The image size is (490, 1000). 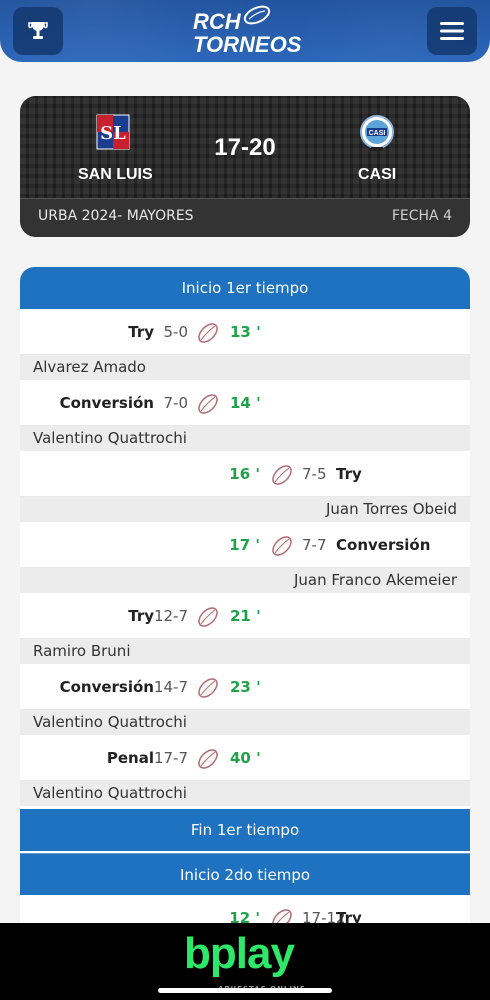 What do you see at coordinates (245, 830) in the screenshot?
I see `first-half-end-header: Fin 1er tiempo` at bounding box center [245, 830].